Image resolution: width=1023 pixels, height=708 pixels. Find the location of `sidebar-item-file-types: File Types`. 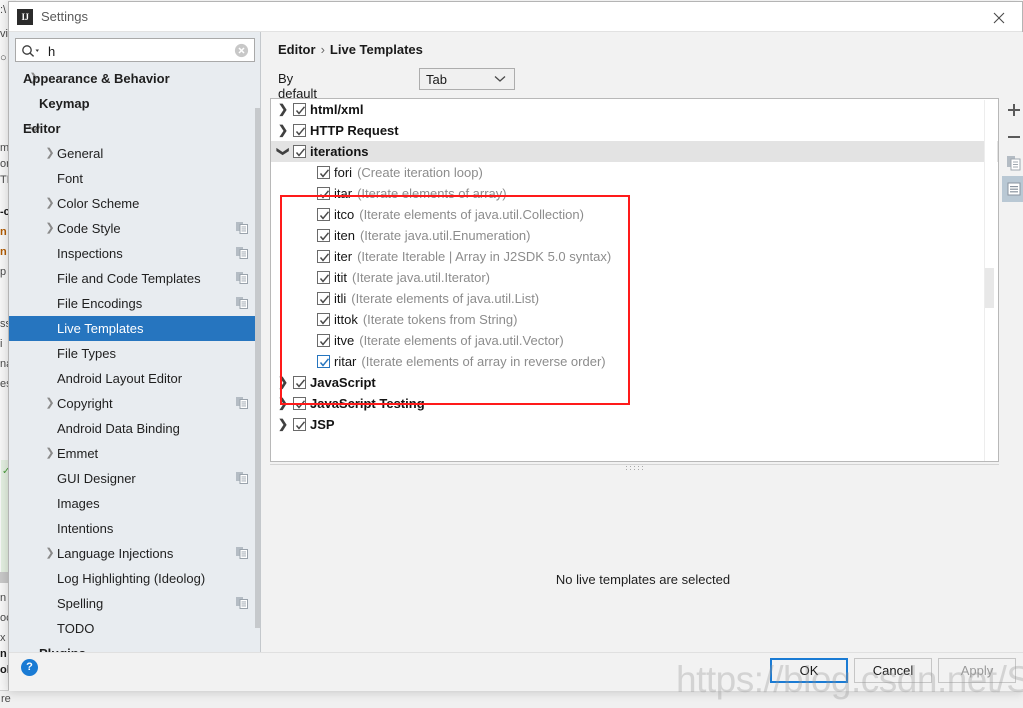

sidebar-item-file-types: File Types is located at coordinates (134, 353).